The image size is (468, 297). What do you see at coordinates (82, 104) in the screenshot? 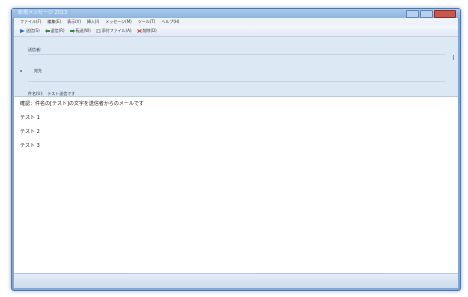
I see `body-text-line: 確認：件名の[テスト]の文字を送信者からのメールです` at bounding box center [82, 104].